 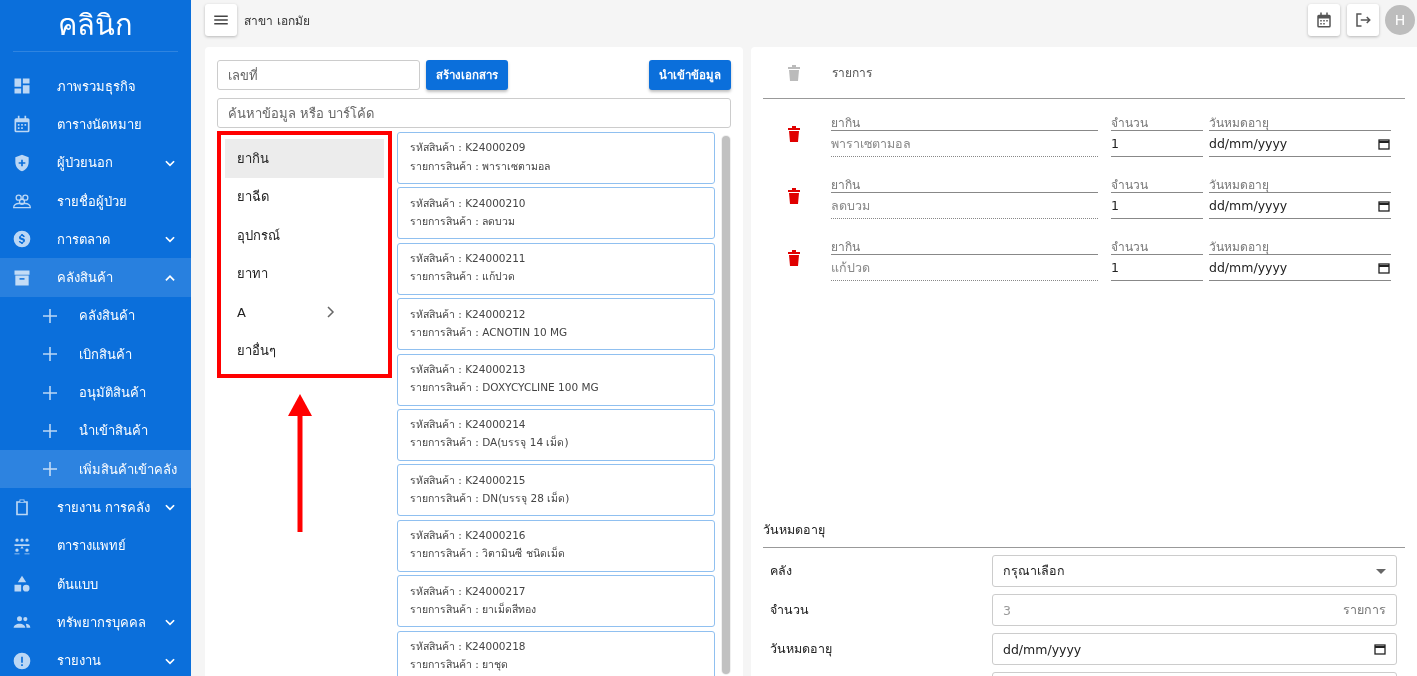 I want to click on product-name: รายการสินค้า : พาราเซตามอล, so click(x=481, y=166).